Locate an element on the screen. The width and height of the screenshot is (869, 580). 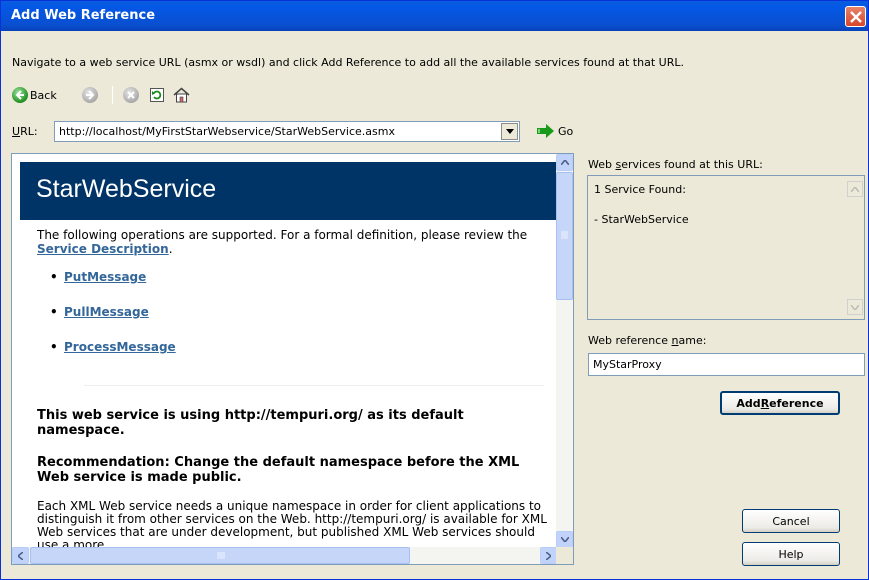
service-description-link: Service Description is located at coordinates (103, 249).